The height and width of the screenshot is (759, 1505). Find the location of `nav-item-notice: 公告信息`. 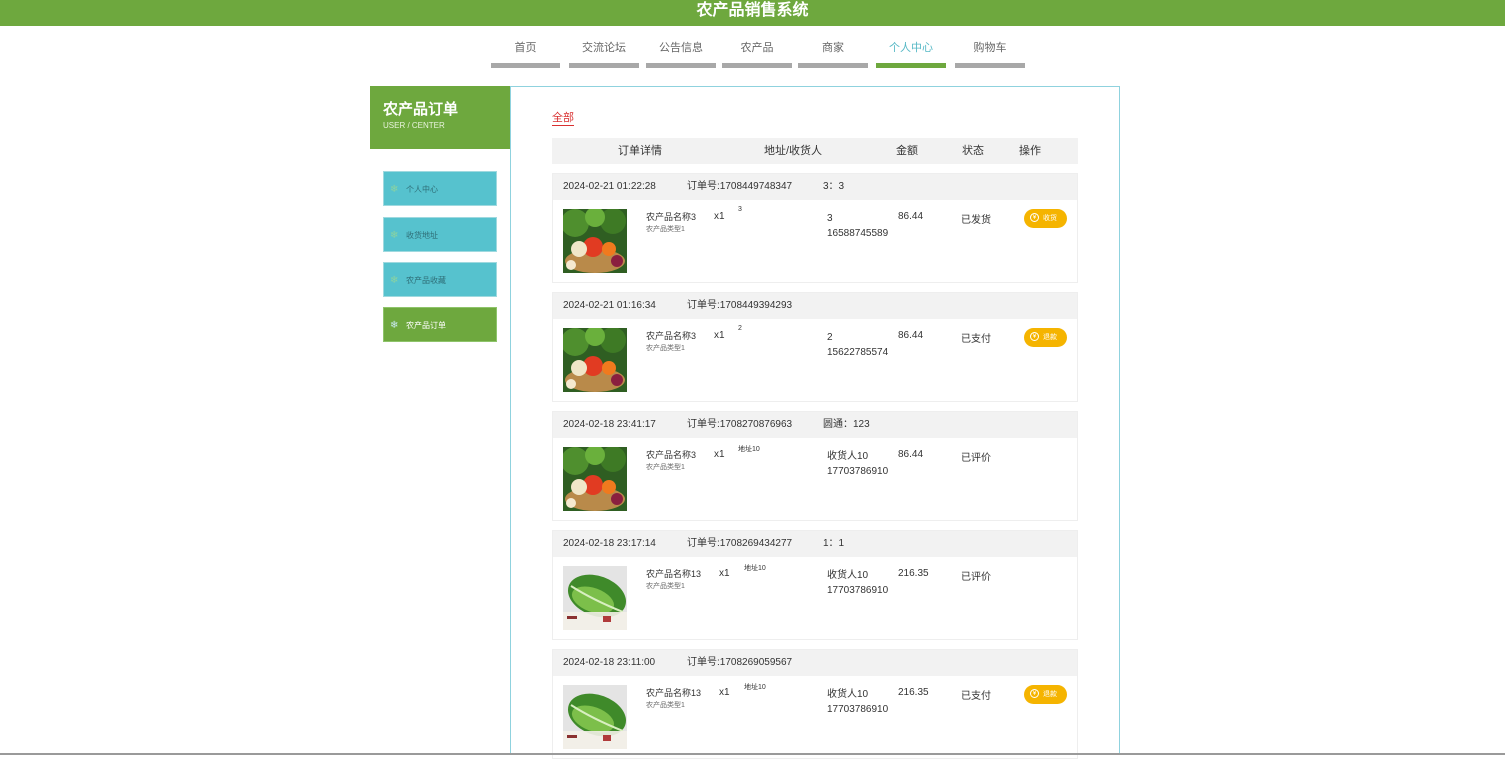

nav-item-notice: 公告信息 is located at coordinates (681, 54).